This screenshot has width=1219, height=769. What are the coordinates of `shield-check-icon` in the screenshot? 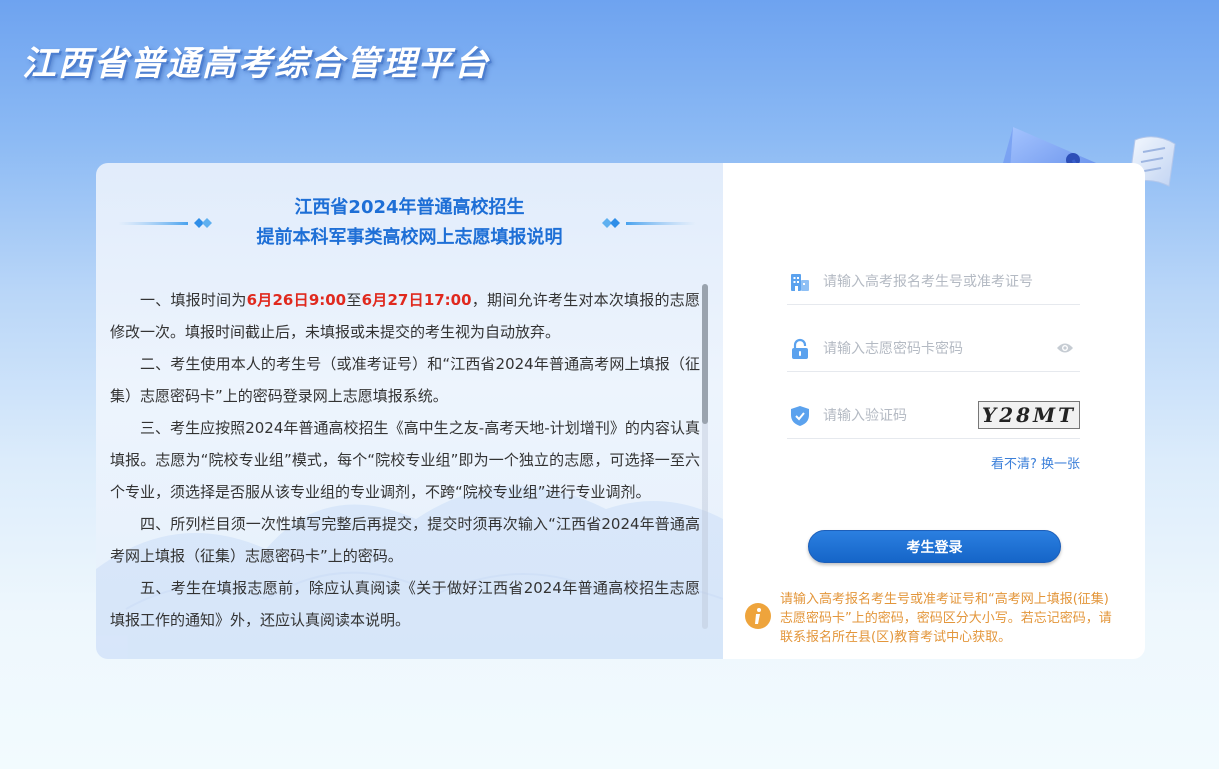 It's located at (800, 416).